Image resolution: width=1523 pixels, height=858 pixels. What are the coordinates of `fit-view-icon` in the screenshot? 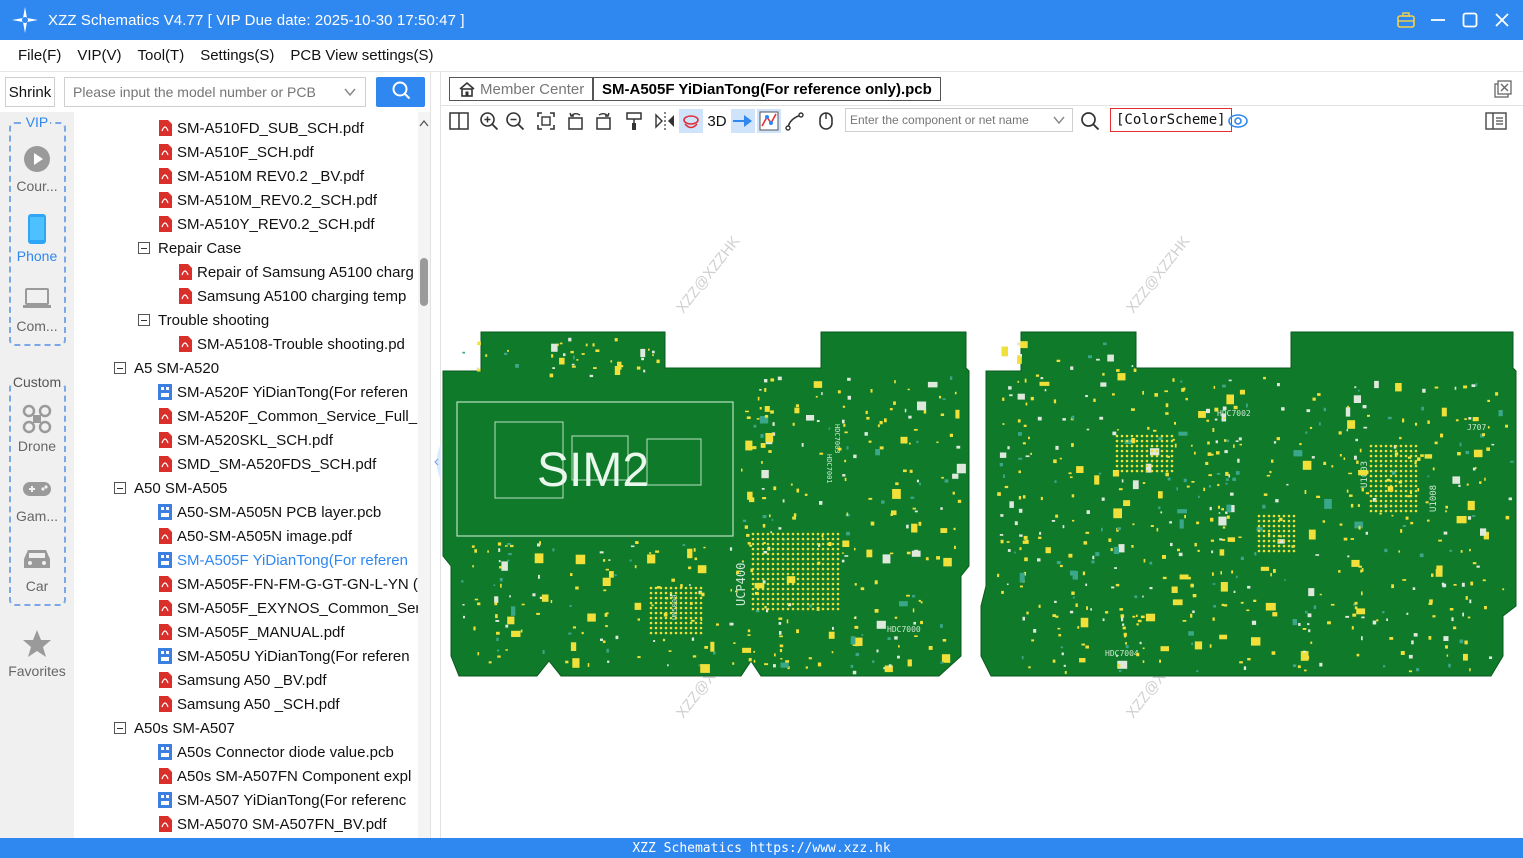 It's located at (546, 121).